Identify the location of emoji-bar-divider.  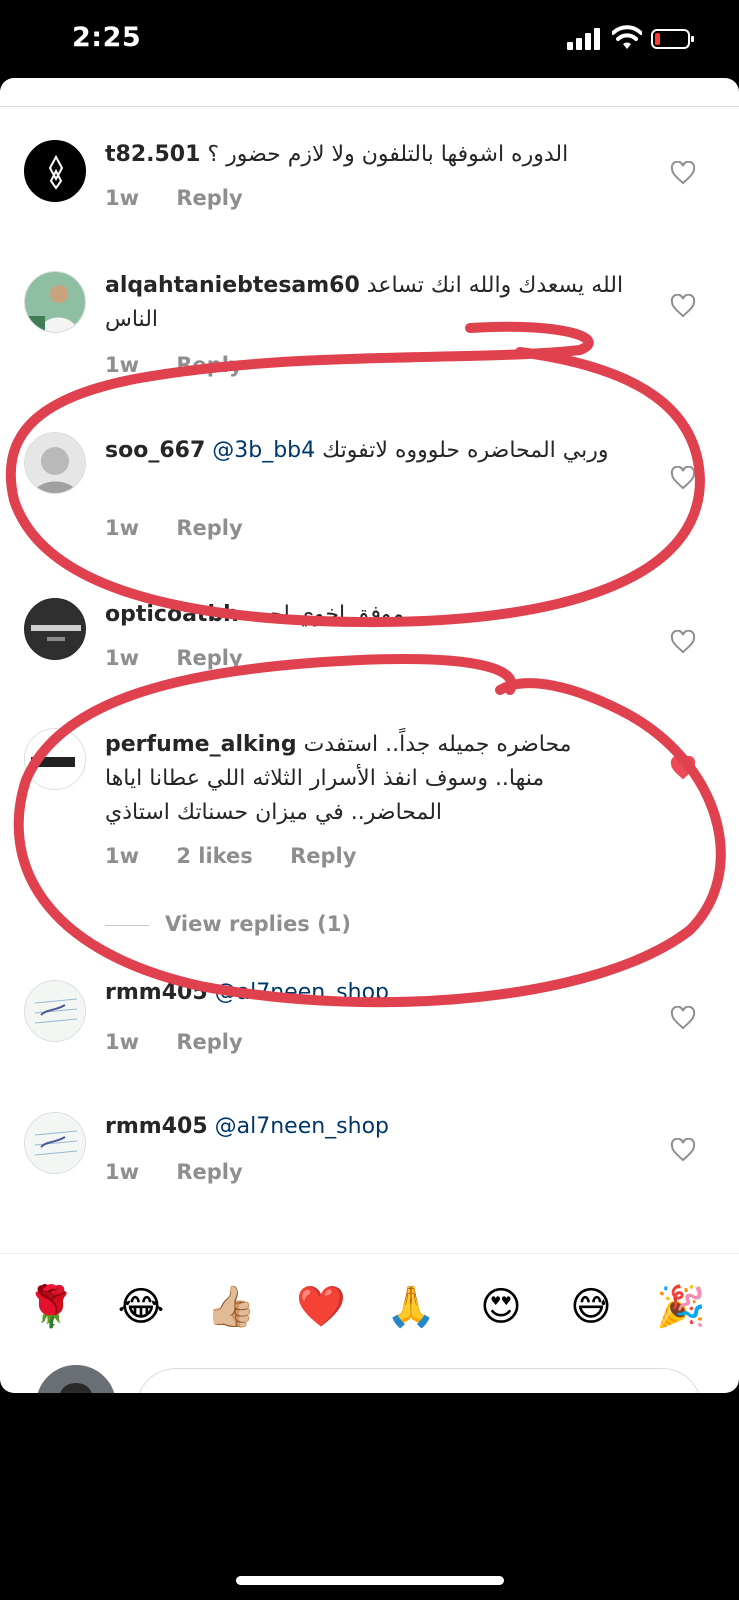
(369, 1253).